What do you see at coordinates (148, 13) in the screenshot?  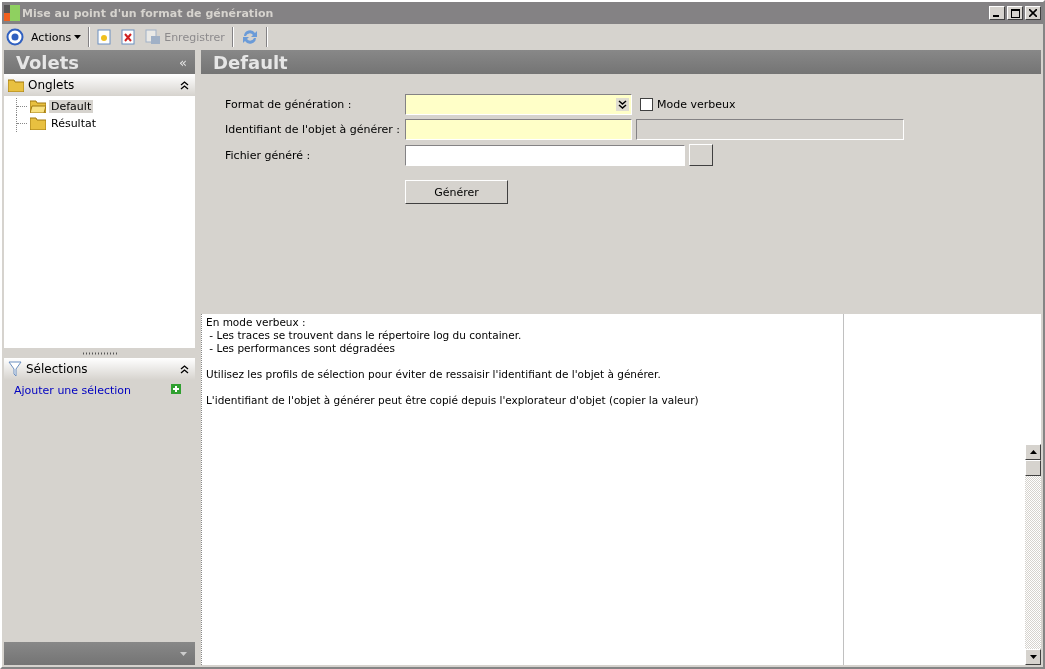 I see `window-title: Mise au point d'un format de génération` at bounding box center [148, 13].